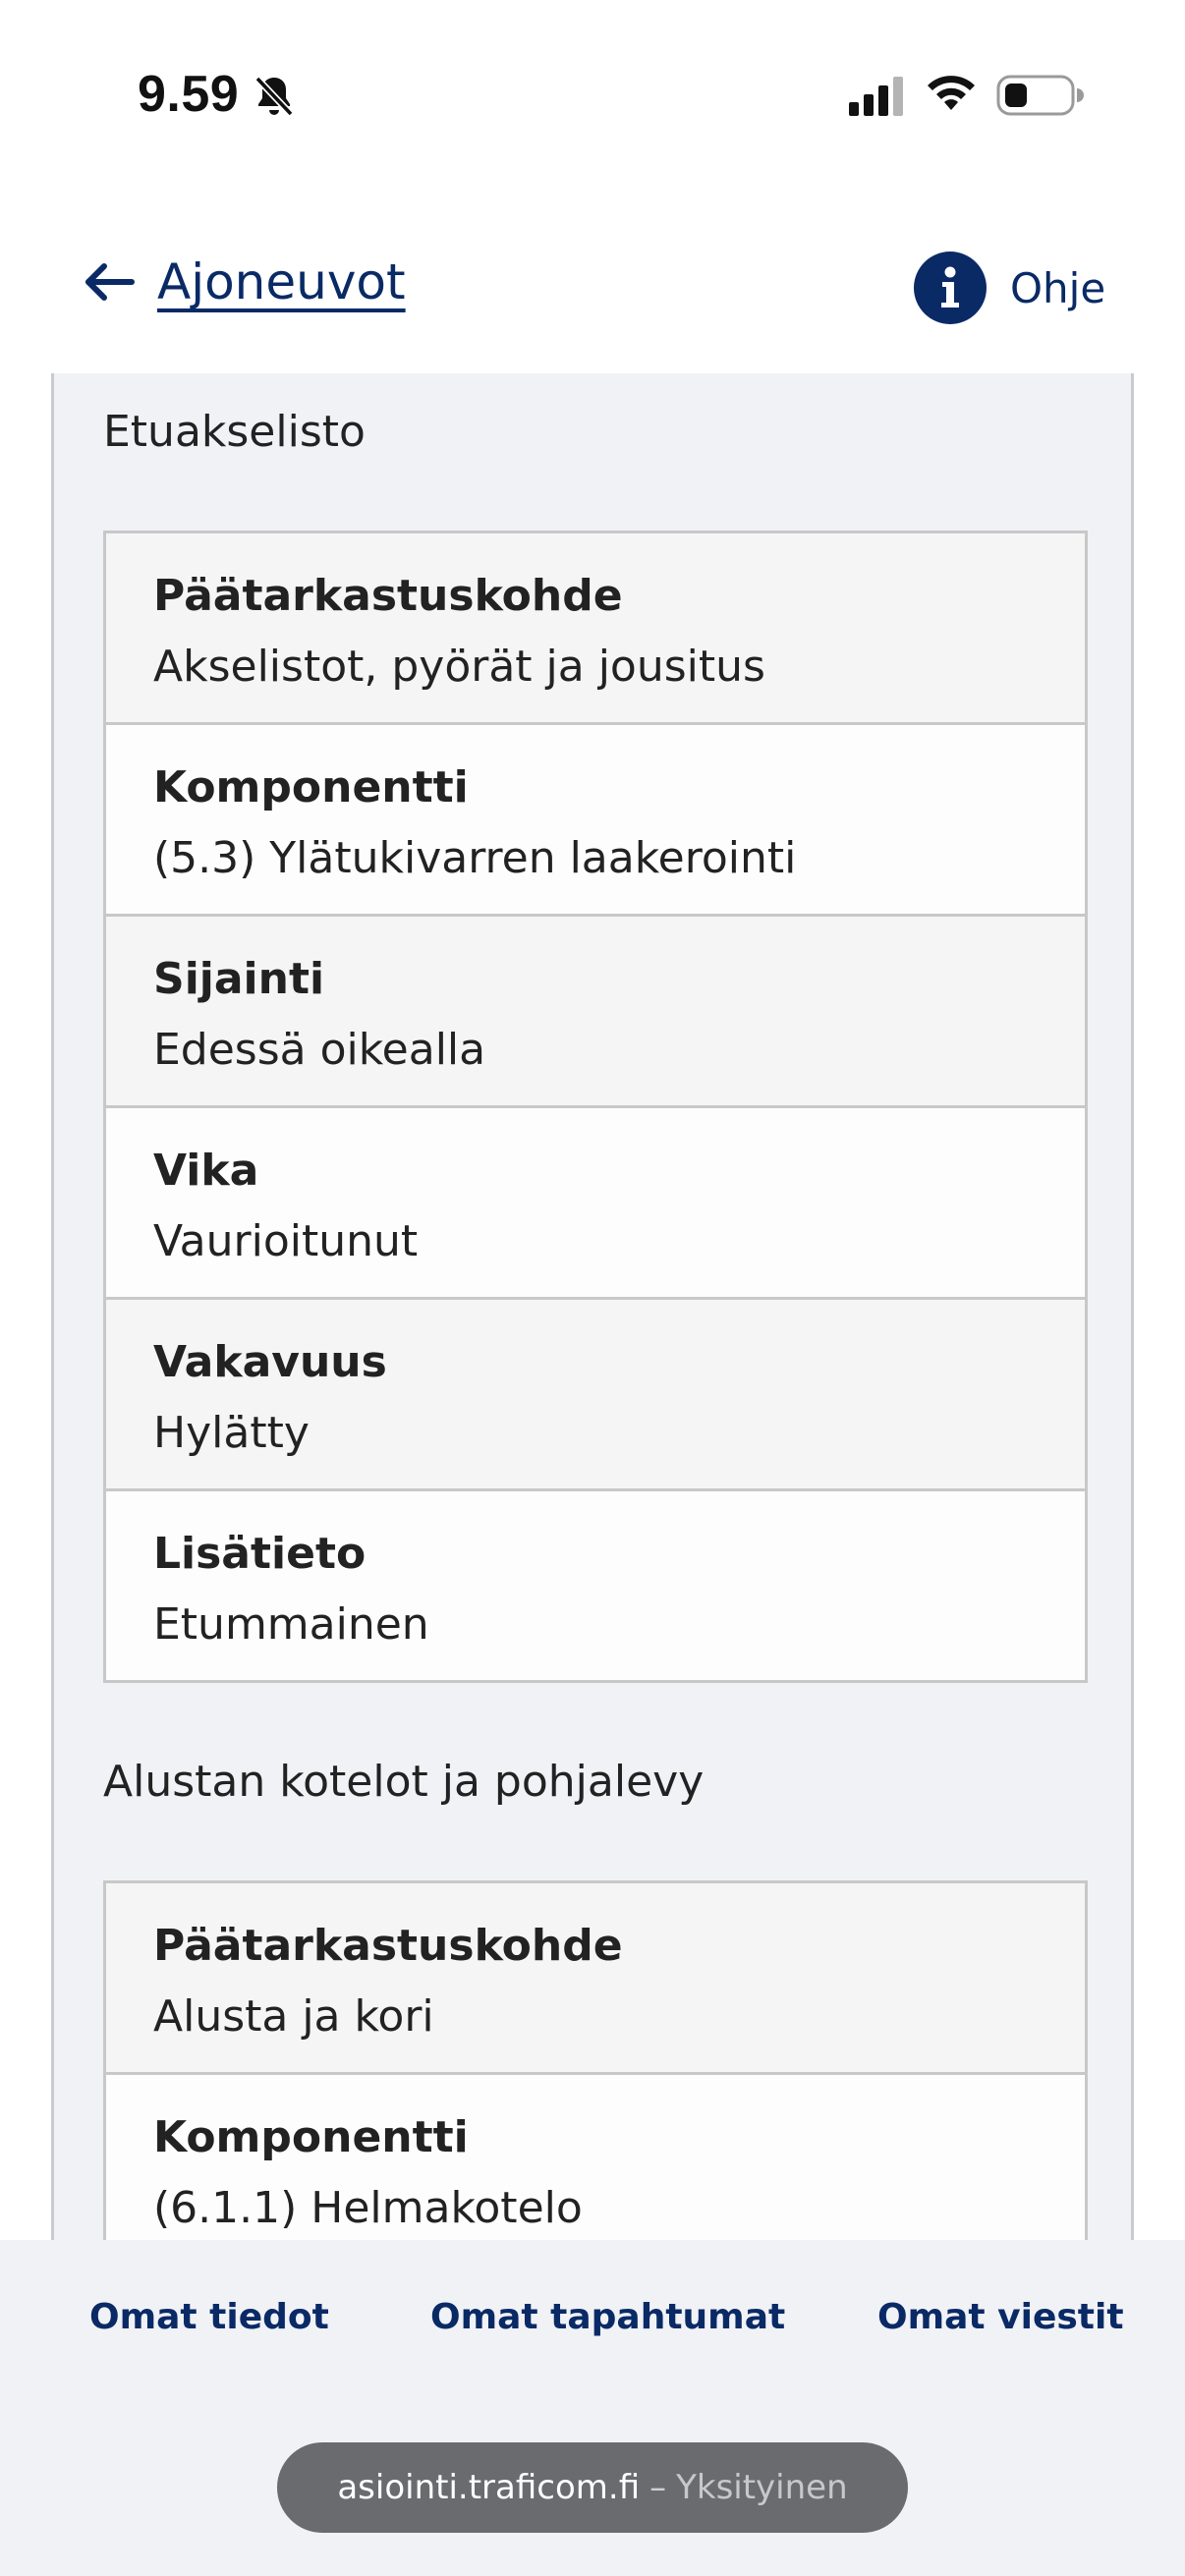  I want to click on wifi-icon, so click(952, 93).